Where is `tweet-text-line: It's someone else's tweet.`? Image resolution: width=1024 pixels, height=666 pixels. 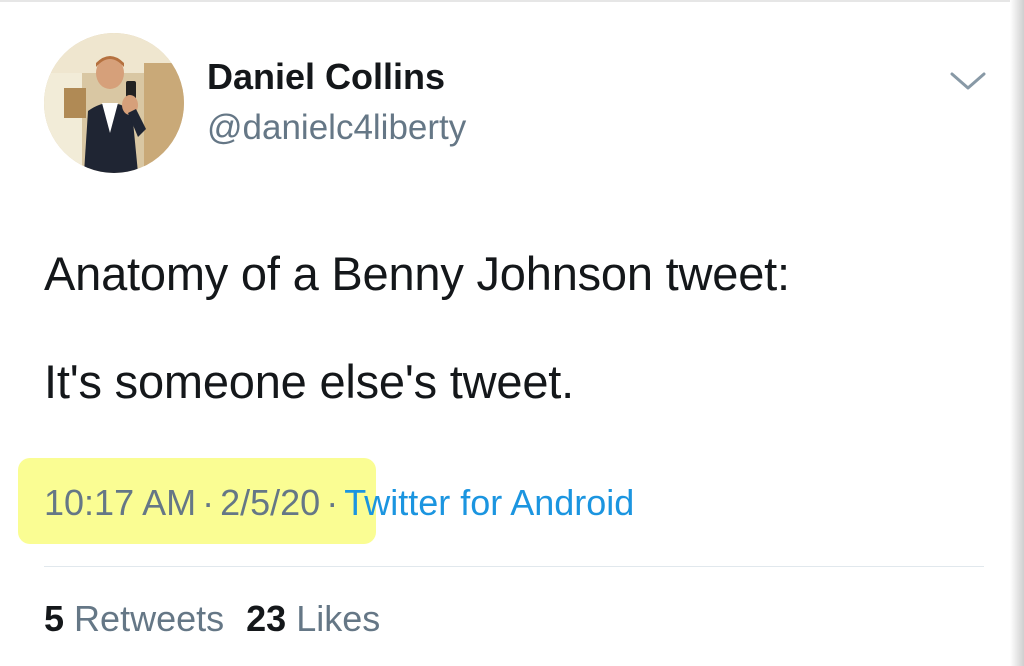
tweet-text-line: It's someone else's tweet. is located at coordinates (309, 381).